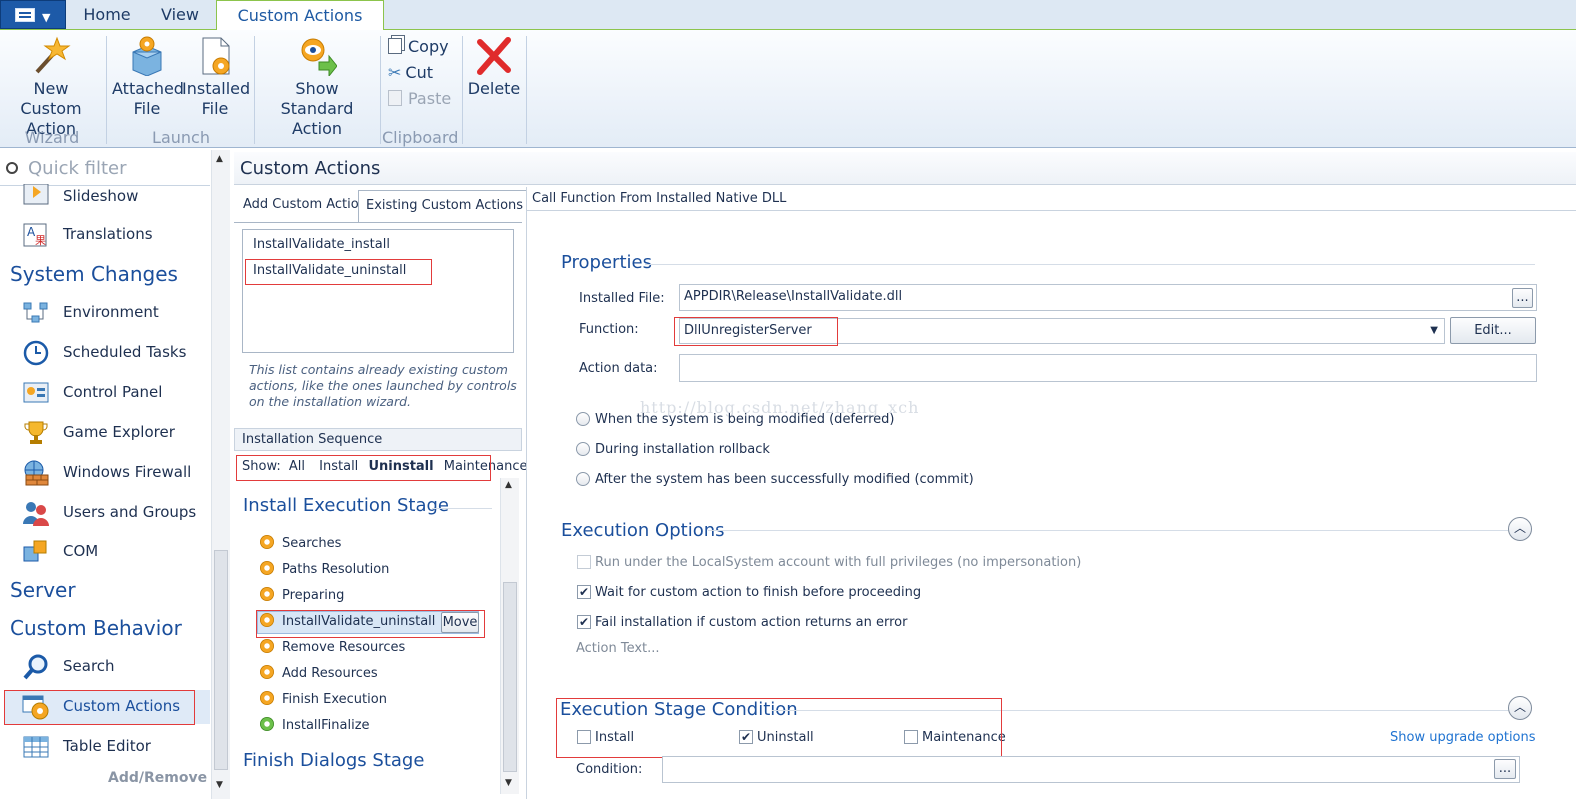 The width and height of the screenshot is (1576, 799). I want to click on trophy-icon, so click(36, 432).